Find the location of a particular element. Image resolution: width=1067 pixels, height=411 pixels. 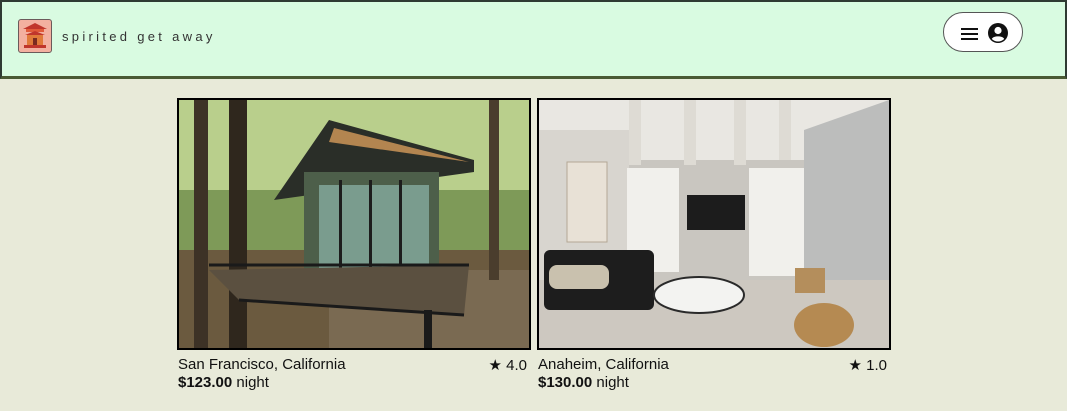

listing-location: Anaheim, California is located at coordinates (603, 364).